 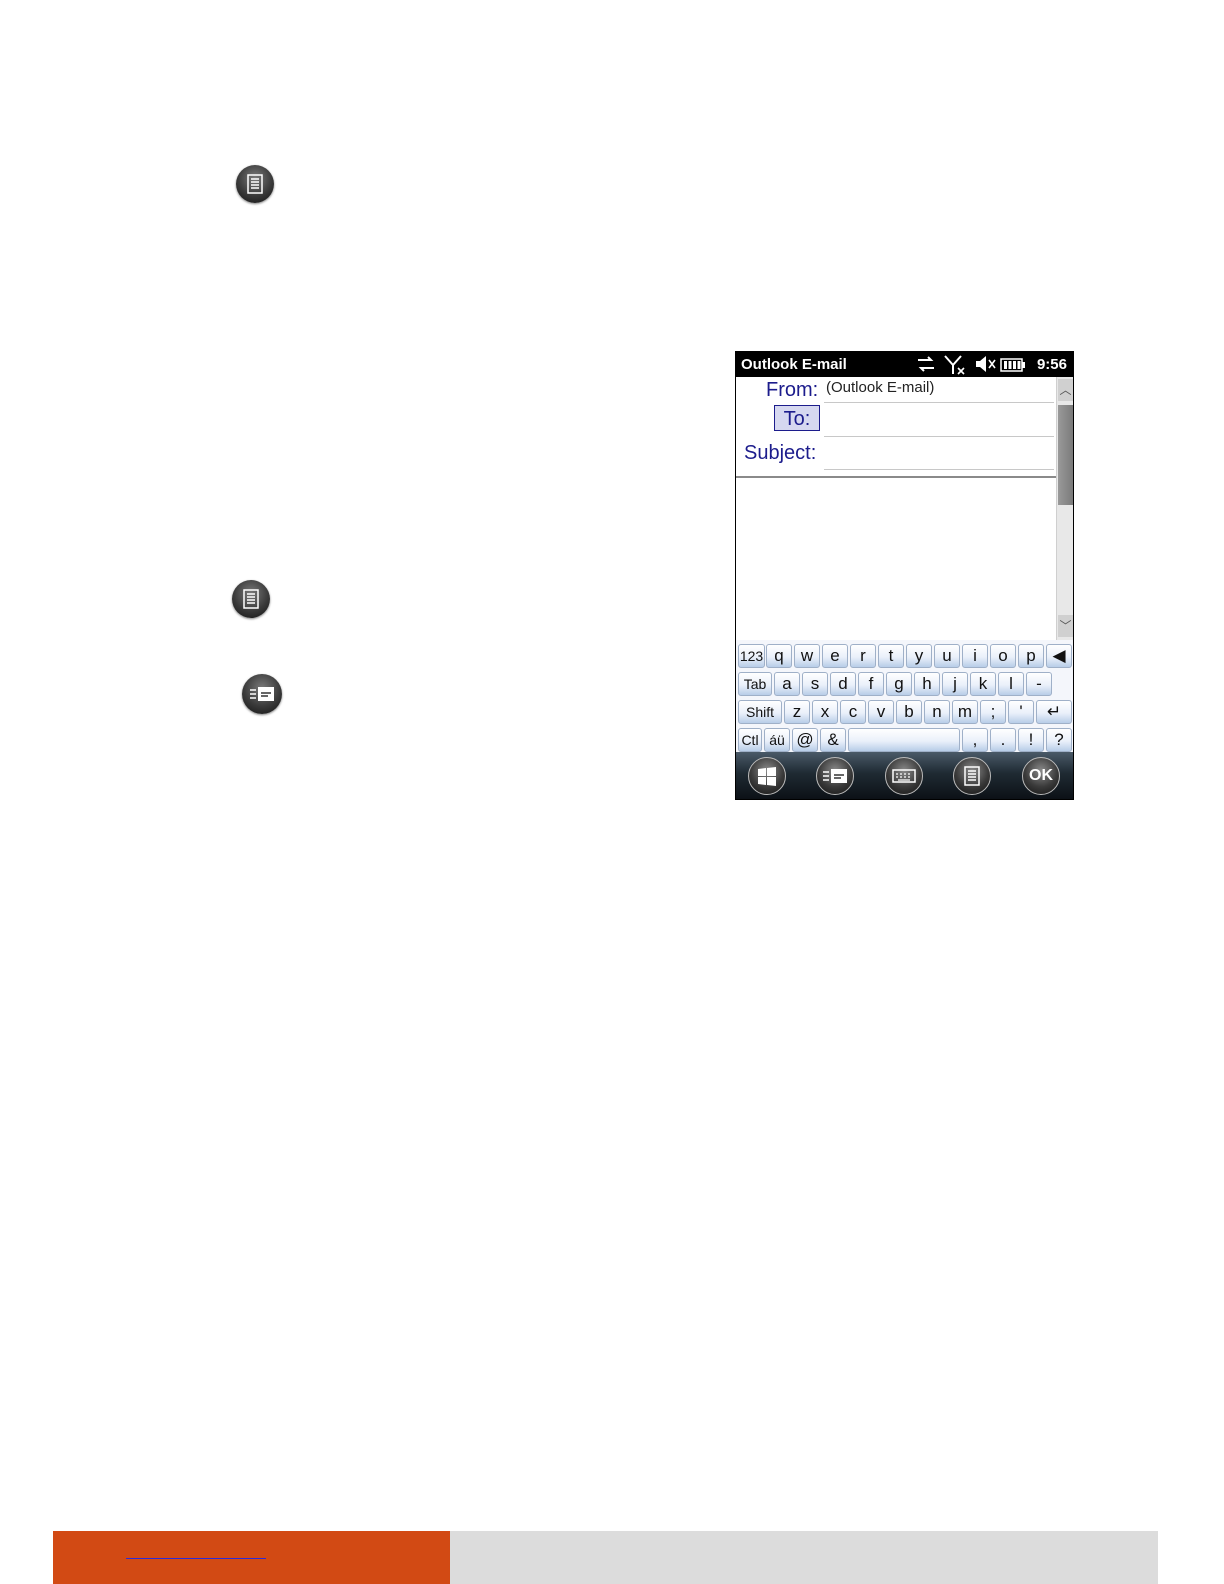 I want to click on enter-key: ↵, so click(x=1054, y=712).